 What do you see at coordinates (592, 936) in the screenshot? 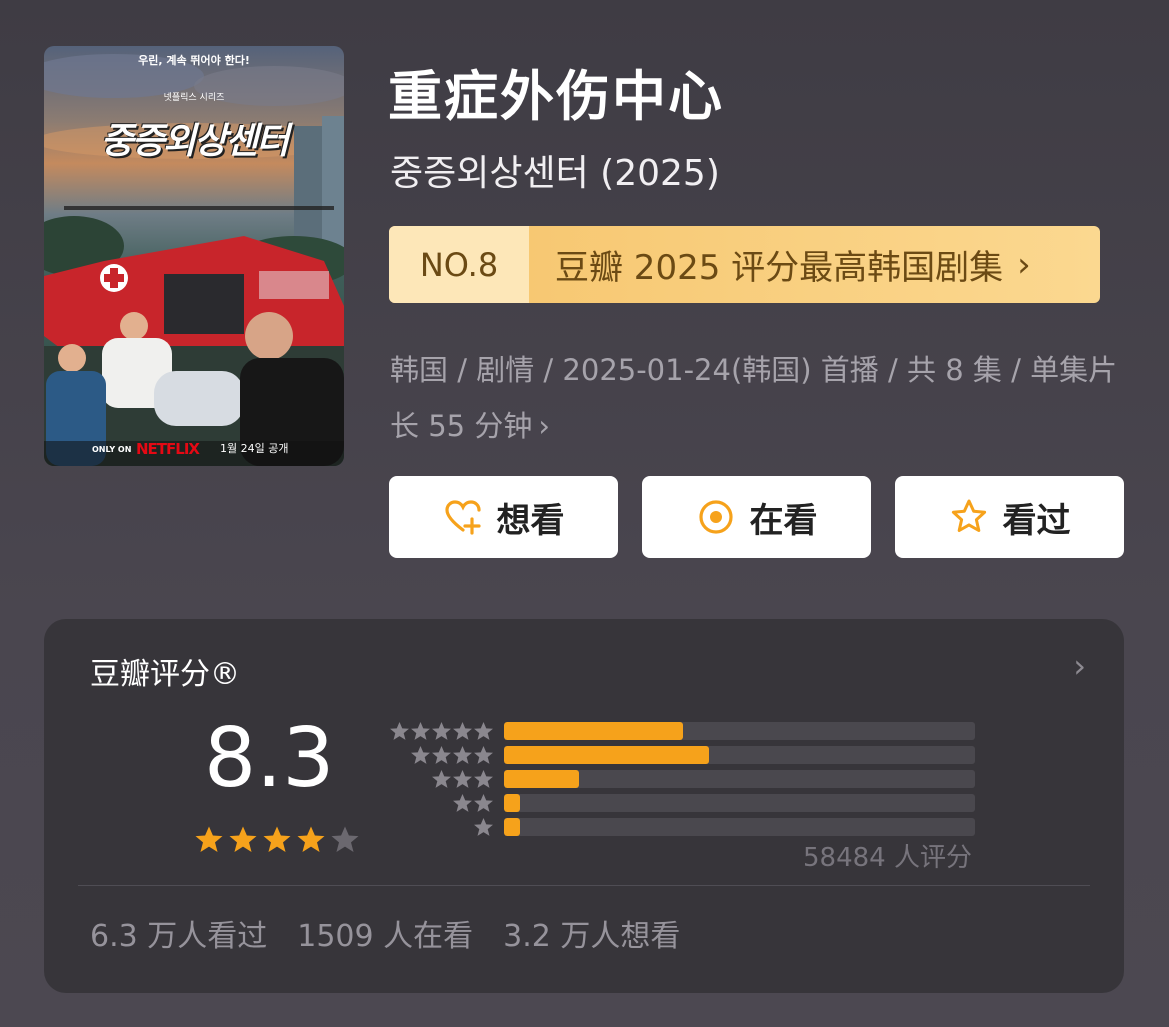
I see `want-count: 3.2 万人想看` at bounding box center [592, 936].